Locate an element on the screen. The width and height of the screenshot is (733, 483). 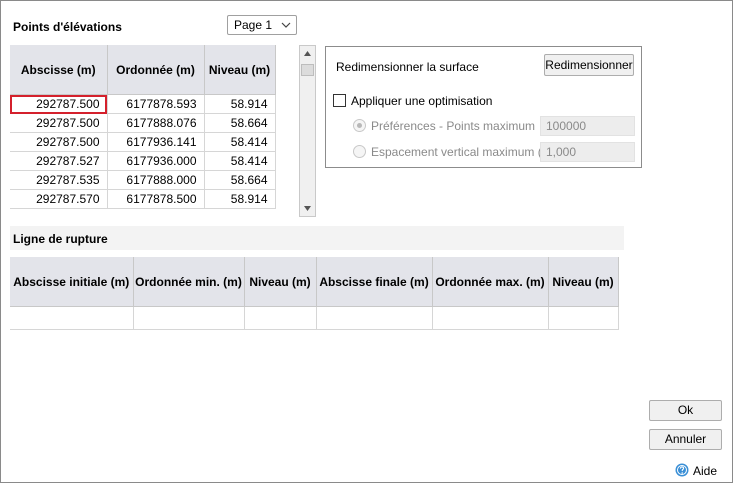
table-row: 292787.535 6177888.000 58.664 is located at coordinates (143, 180).